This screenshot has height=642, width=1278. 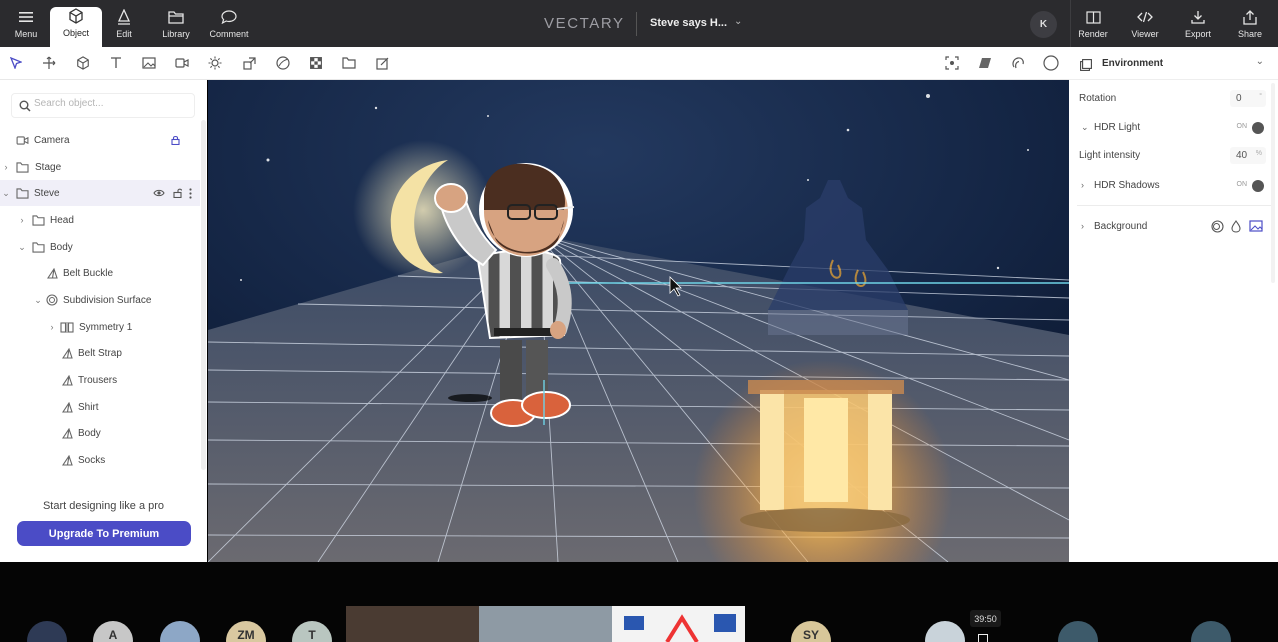 I want to click on tree-item-label: Trousers, so click(x=98, y=380).